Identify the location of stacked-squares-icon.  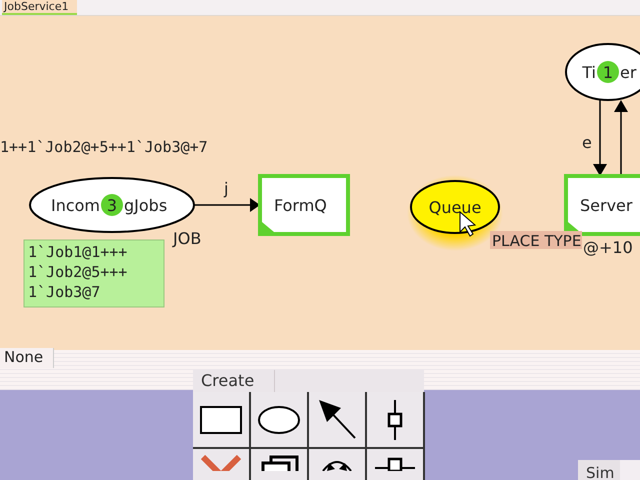
(279, 463).